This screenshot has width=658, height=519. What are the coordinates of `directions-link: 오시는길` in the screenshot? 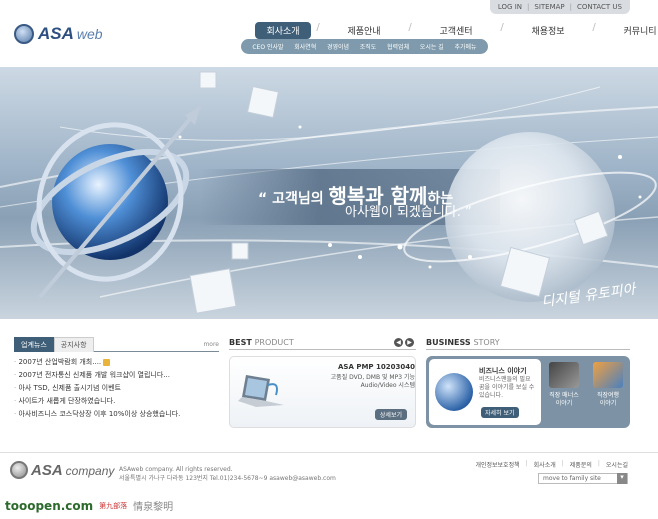 It's located at (617, 464).